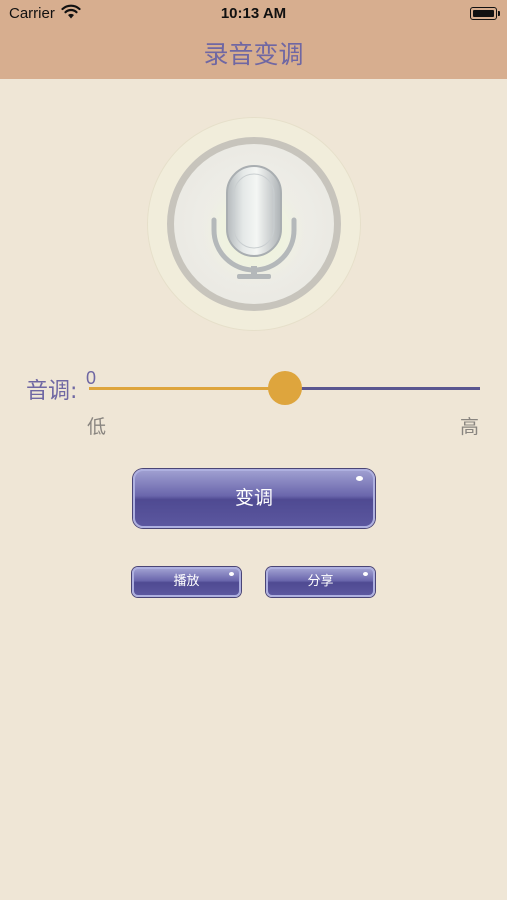  Describe the element at coordinates (97, 427) in the screenshot. I see `pitch-min-label: 低` at that location.